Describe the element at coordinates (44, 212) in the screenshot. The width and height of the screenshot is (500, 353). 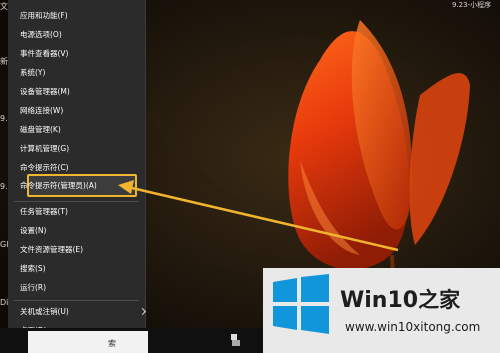
I see `menu-item-task-manager: 任务管理器(T)` at that location.